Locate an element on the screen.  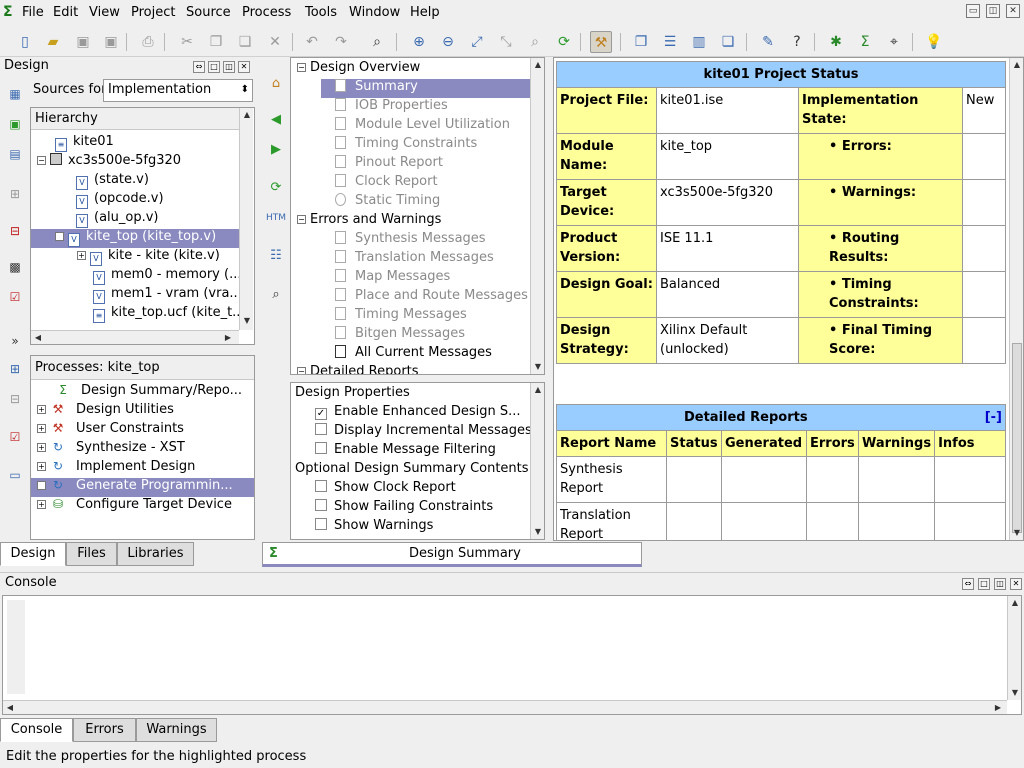
back-icon: ◀ is located at coordinates (276, 120).